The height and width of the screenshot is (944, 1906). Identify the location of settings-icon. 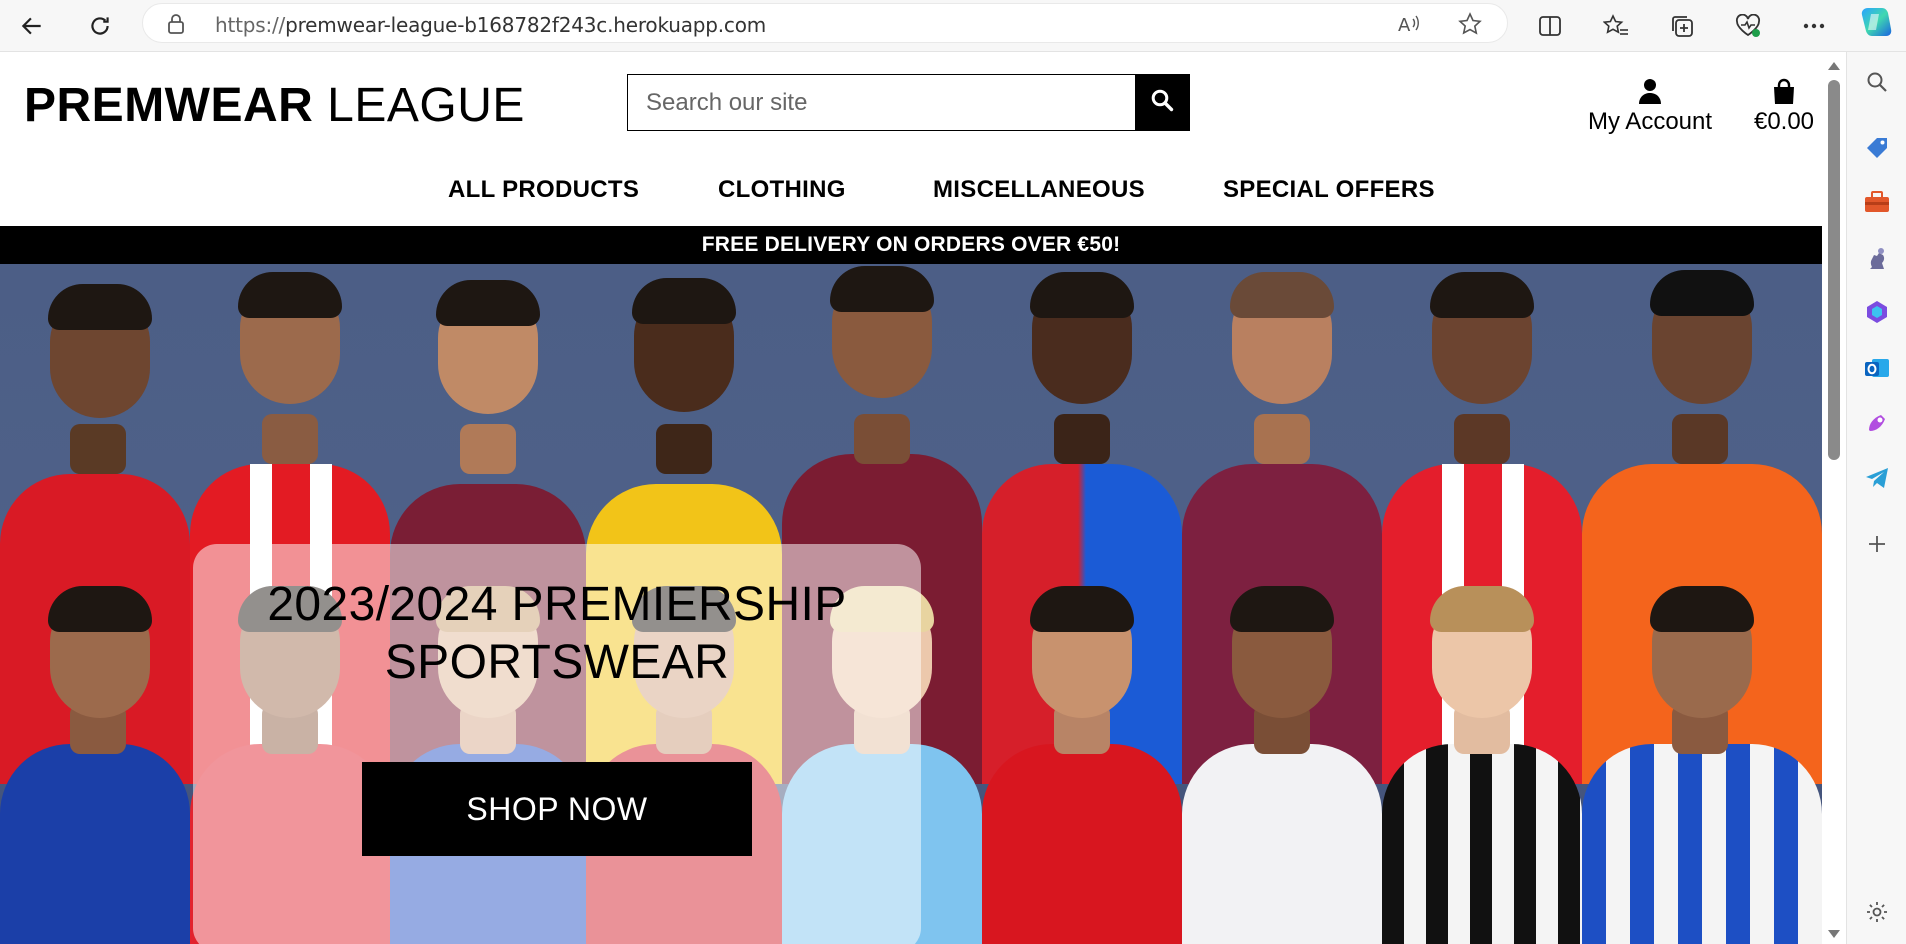
(1877, 912).